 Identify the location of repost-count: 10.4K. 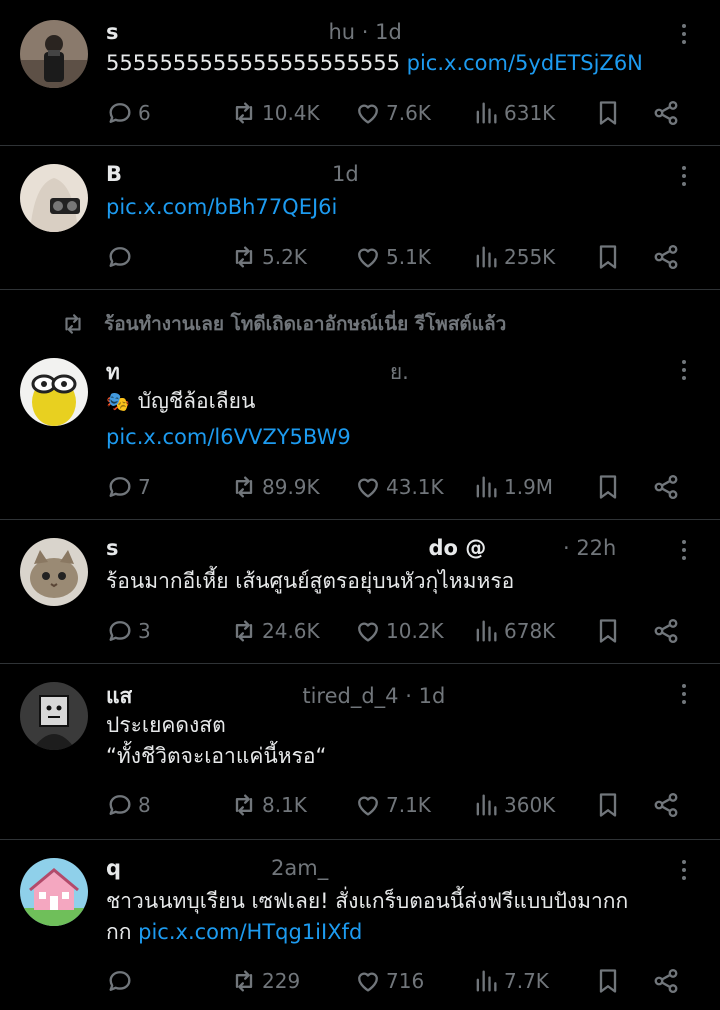
(291, 113).